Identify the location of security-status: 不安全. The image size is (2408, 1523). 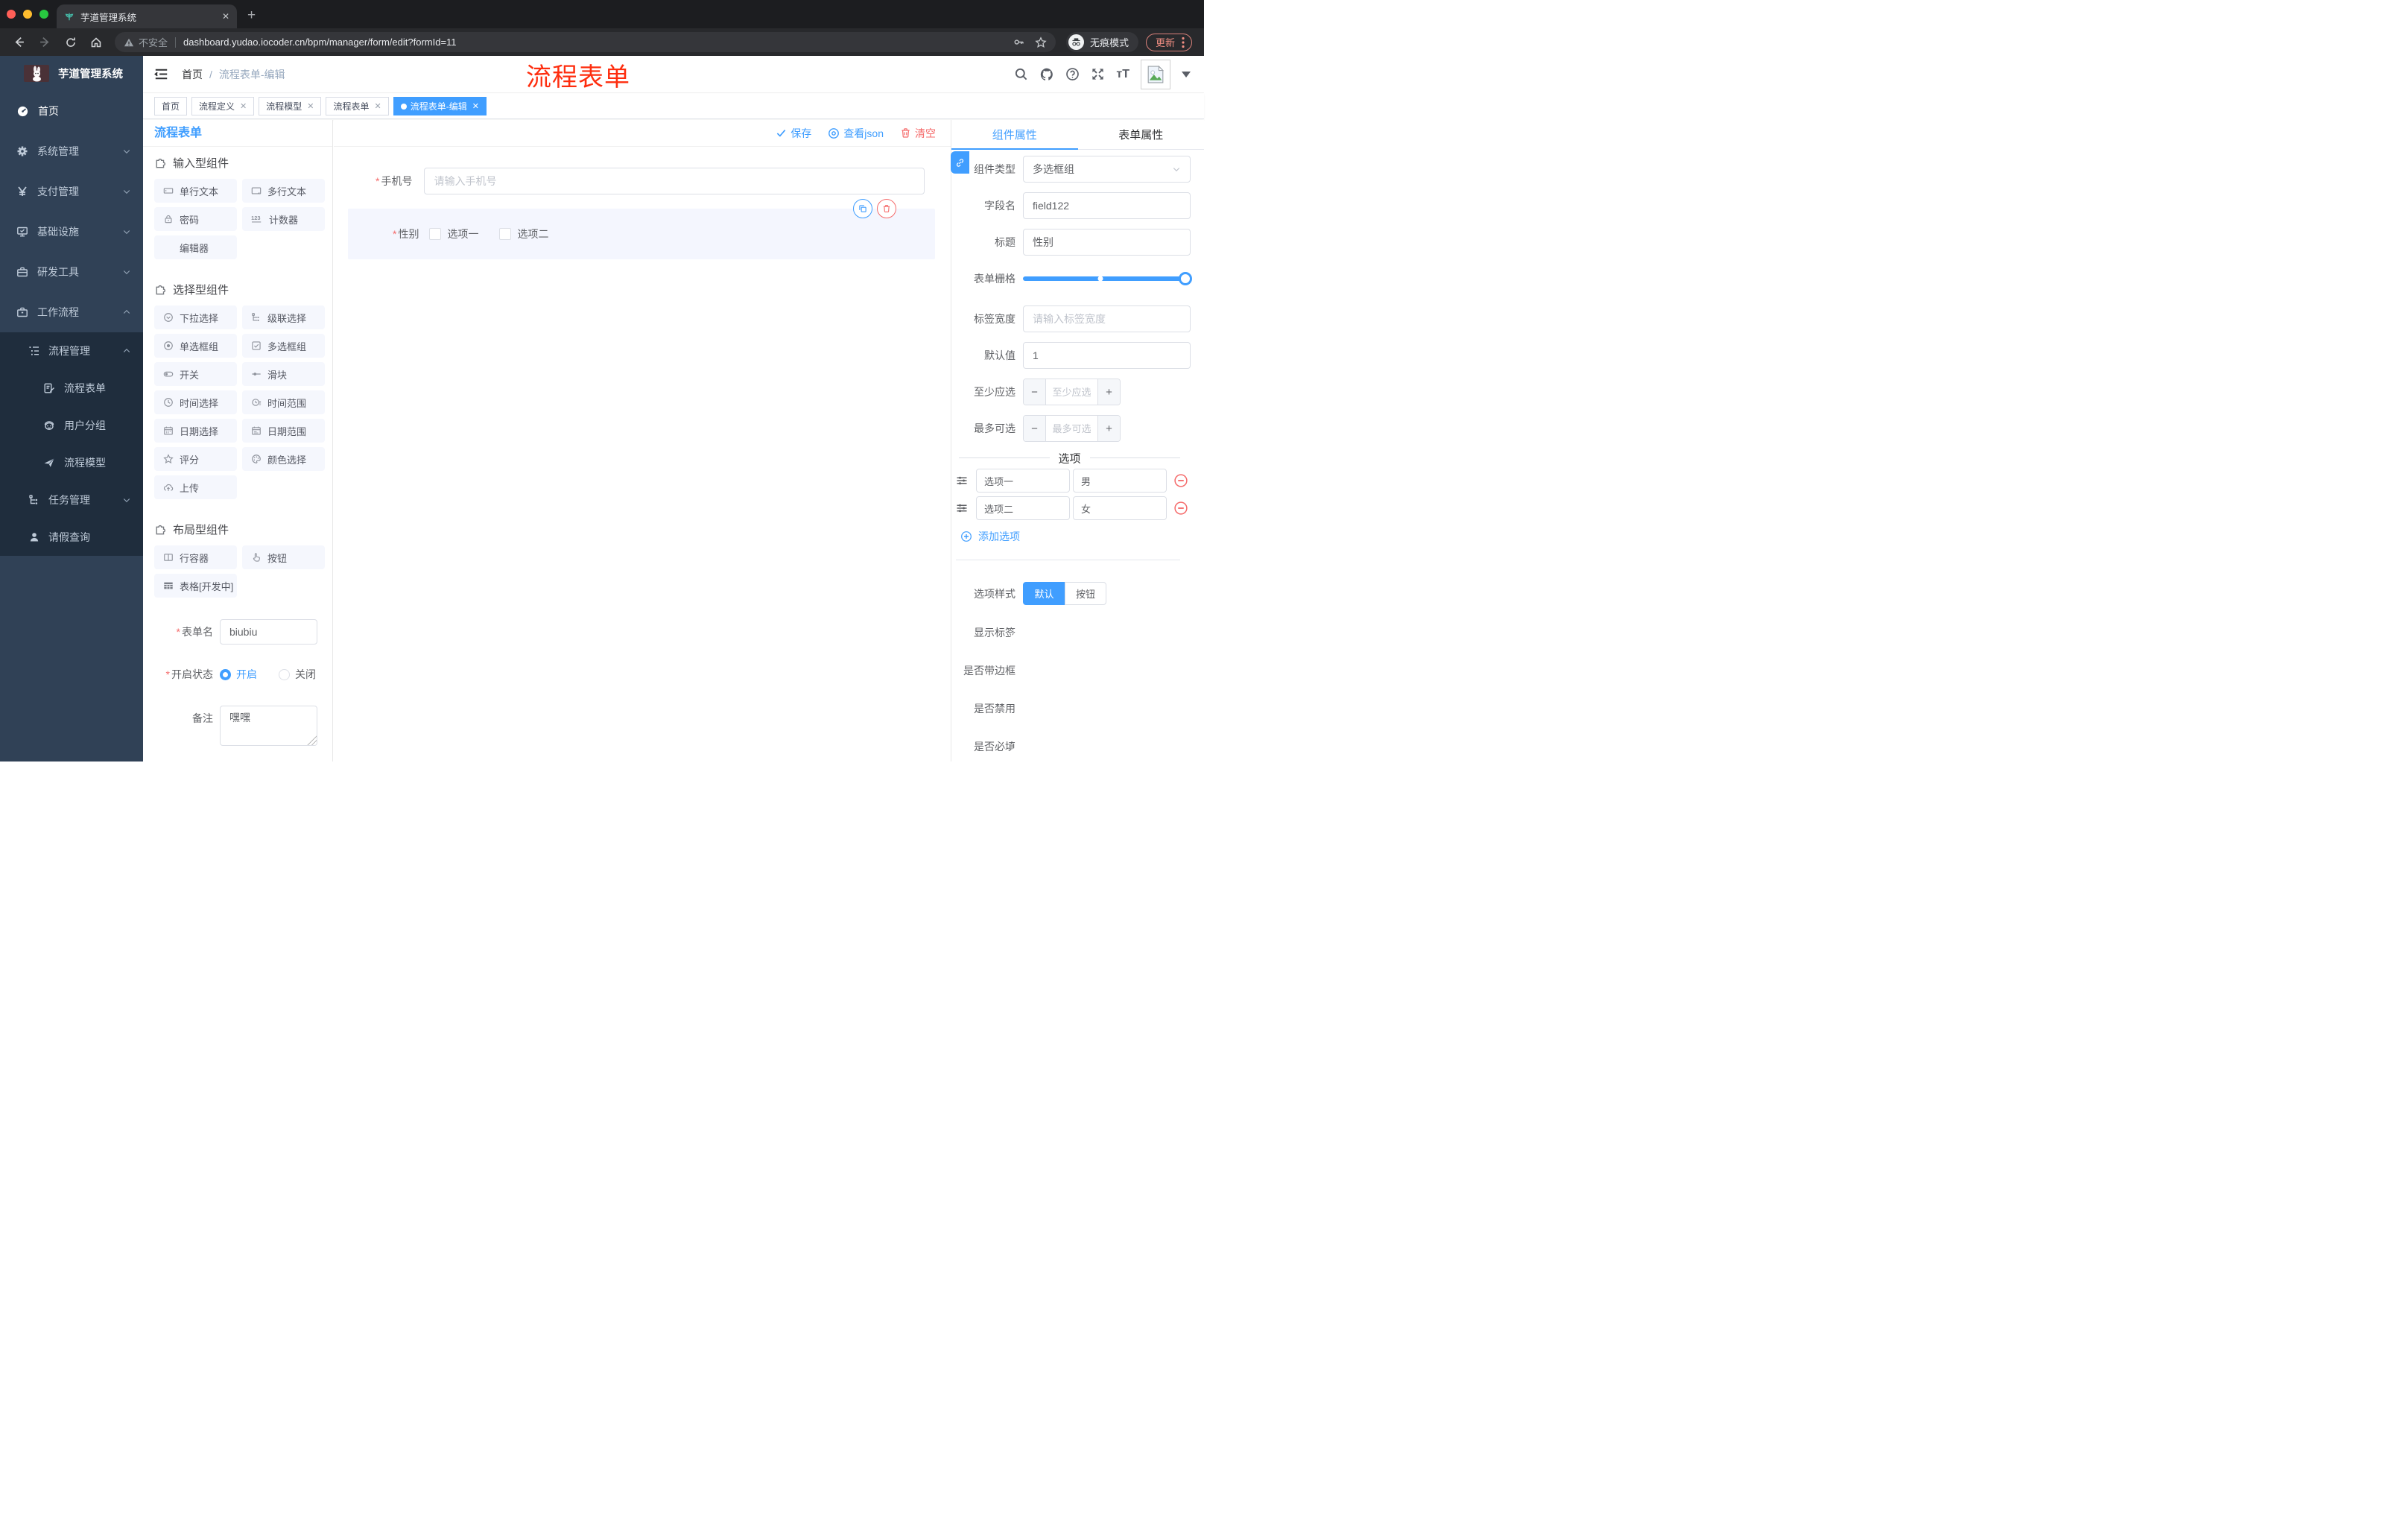
(146, 42).